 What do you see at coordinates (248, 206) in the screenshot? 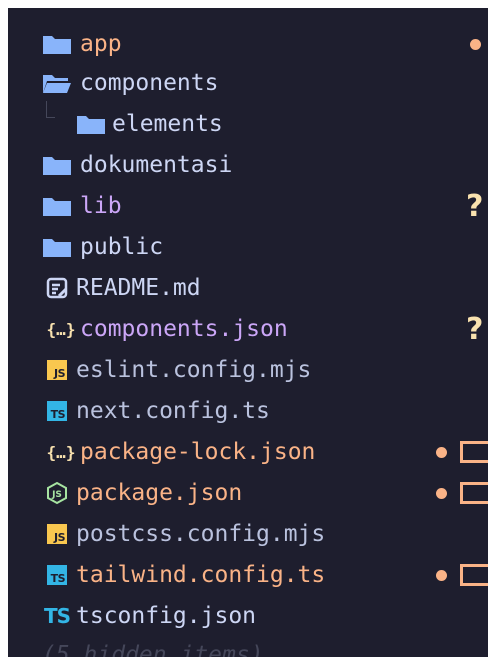
I see `tree-item-lib: lib ?` at bounding box center [248, 206].